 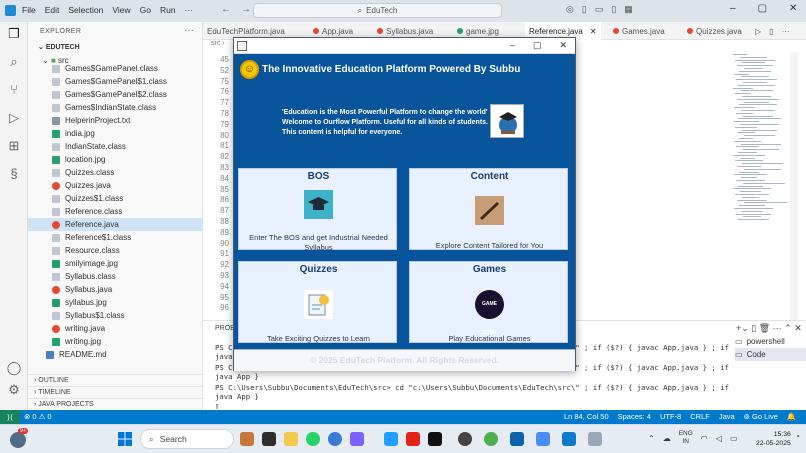 I want to click on file-item: IndianState.class, so click(x=115, y=146).